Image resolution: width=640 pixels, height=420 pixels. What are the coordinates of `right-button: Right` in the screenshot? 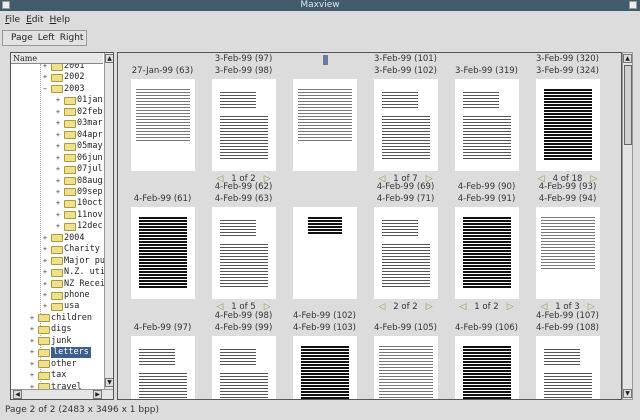 It's located at (72, 38).